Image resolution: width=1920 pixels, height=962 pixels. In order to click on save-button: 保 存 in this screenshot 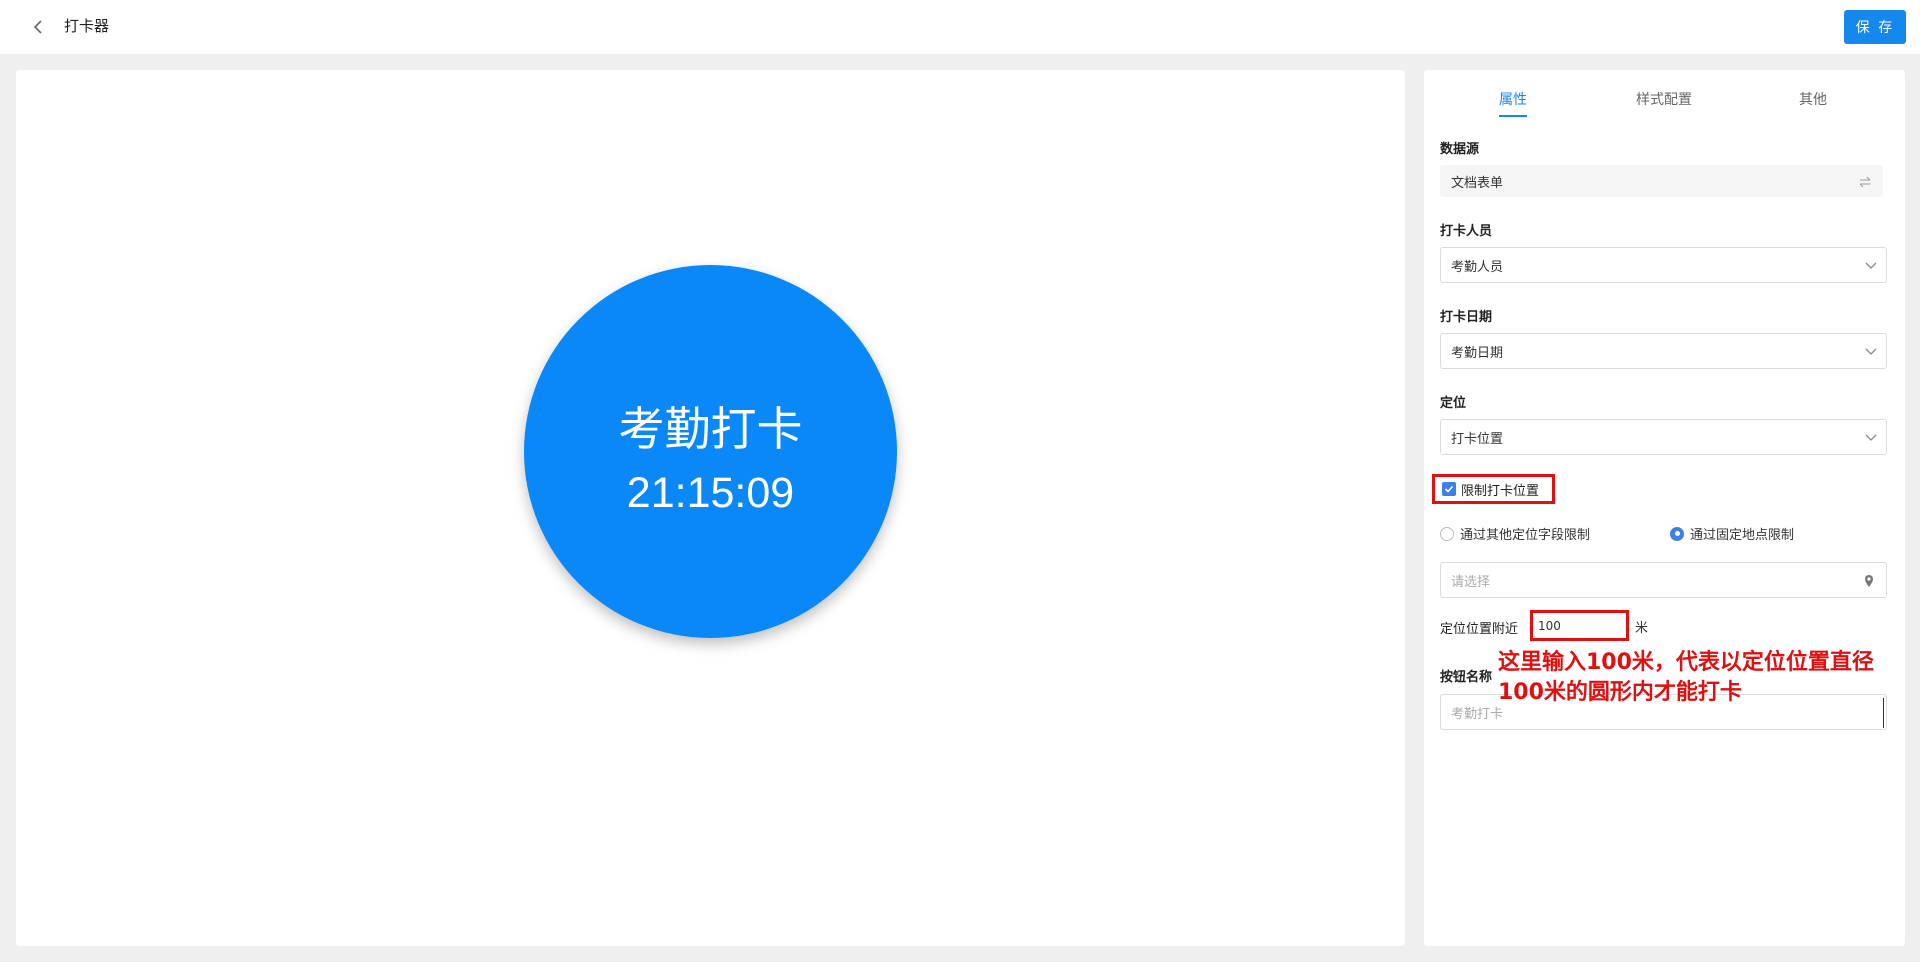, I will do `click(1875, 27)`.